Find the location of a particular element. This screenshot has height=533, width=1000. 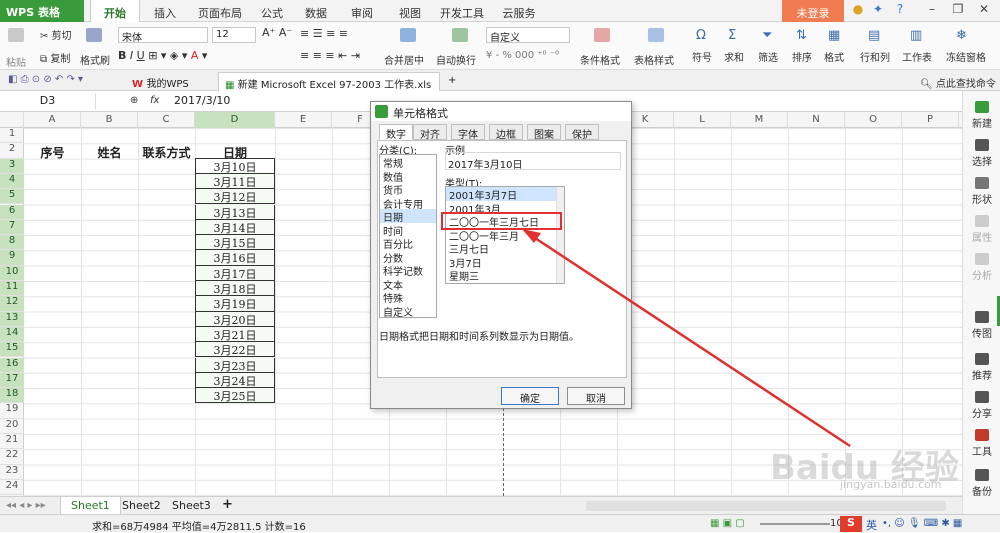

arrow-shaft is located at coordinates (691, 341).